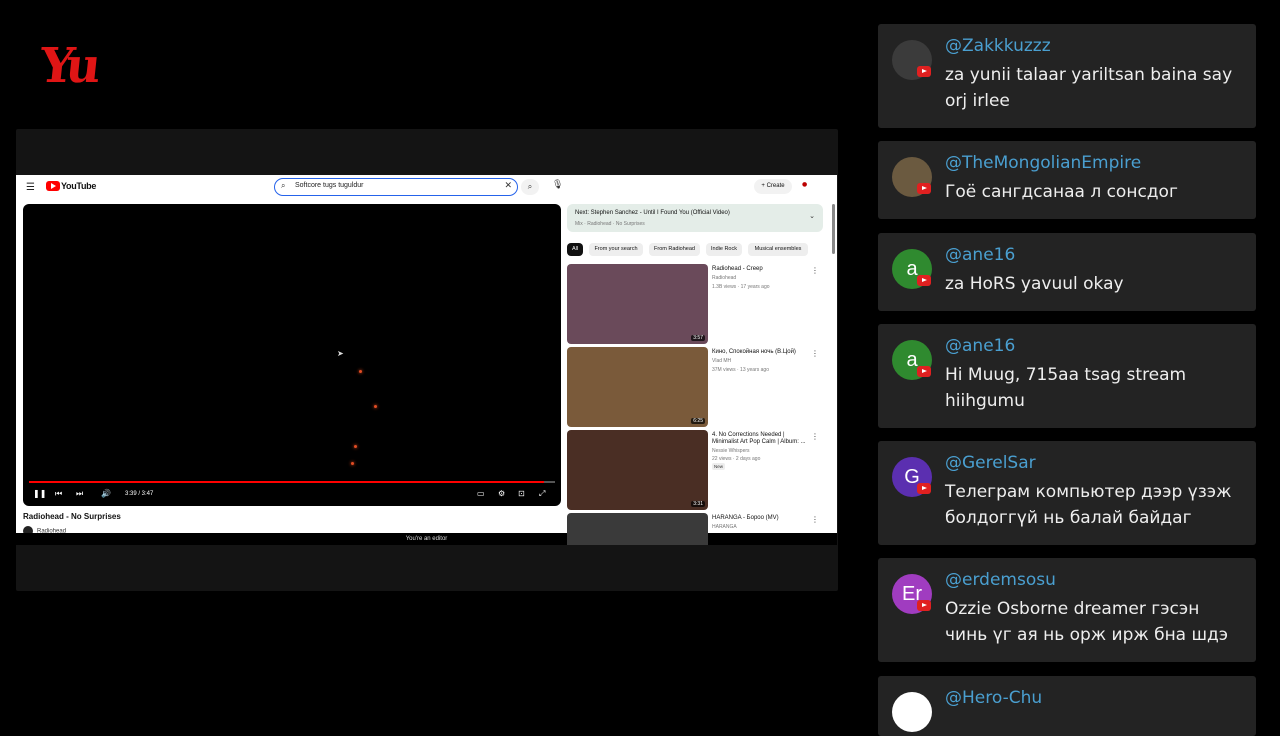  Describe the element at coordinates (340, 353) in the screenshot. I see `mouse-cursor-icon: ➤` at that location.